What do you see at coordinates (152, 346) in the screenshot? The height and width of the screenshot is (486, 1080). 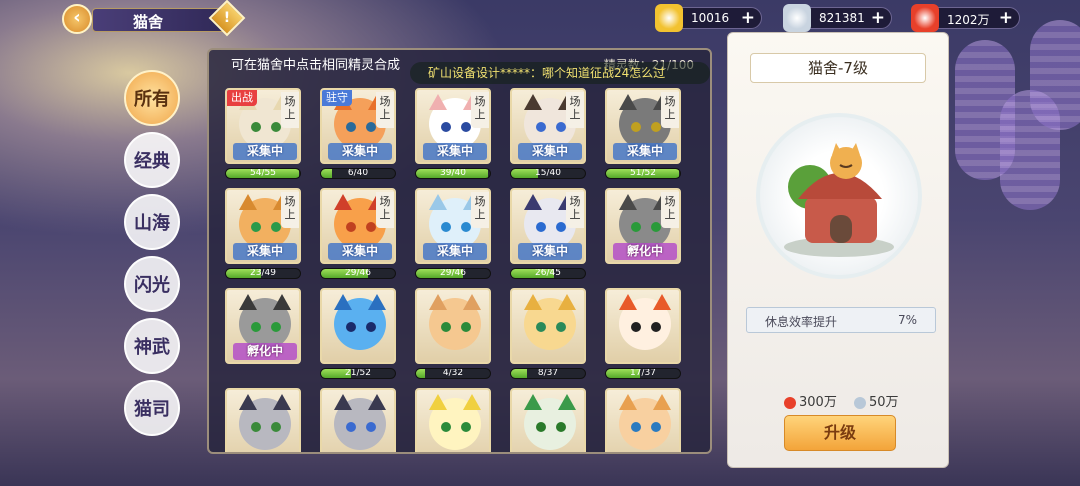 I see `tab-divine: 神武` at bounding box center [152, 346].